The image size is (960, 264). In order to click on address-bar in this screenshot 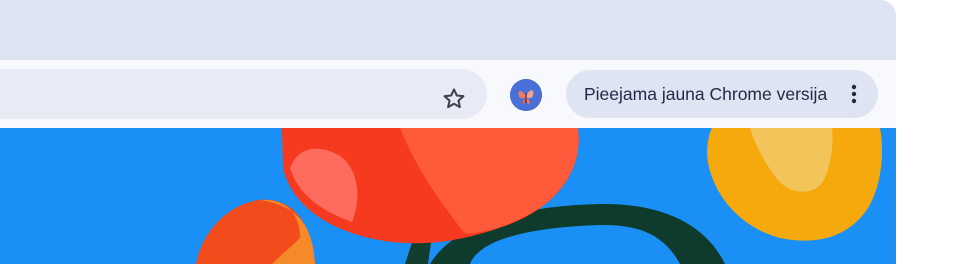, I will do `click(243, 94)`.